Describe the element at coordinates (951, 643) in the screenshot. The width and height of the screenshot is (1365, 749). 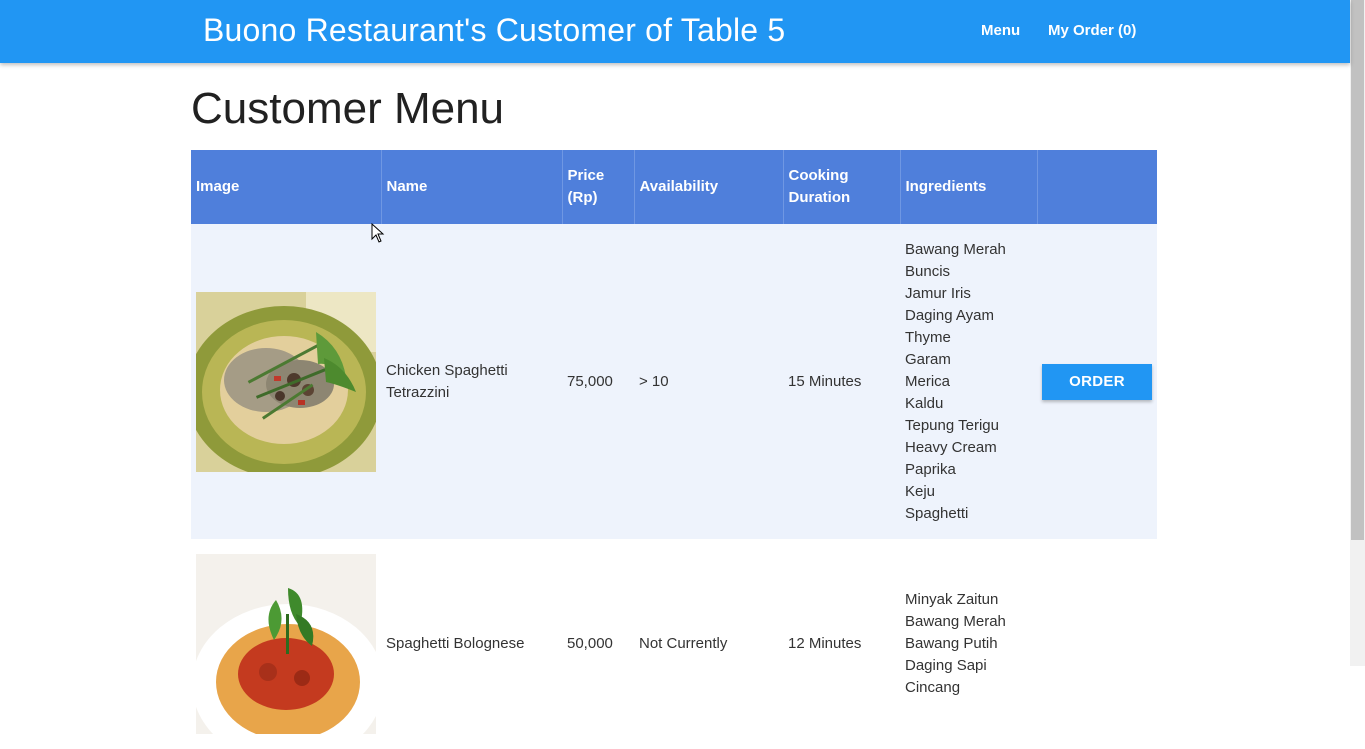
I see `ingredient-item: Bawang Putih` at that location.